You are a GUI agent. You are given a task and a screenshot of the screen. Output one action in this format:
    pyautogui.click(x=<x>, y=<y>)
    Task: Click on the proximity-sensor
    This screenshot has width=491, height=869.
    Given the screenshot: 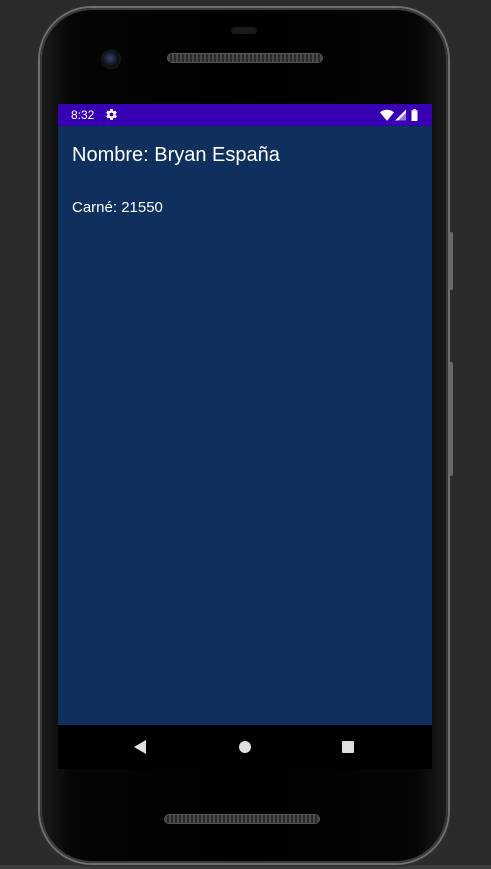 What is the action you would take?
    pyautogui.click(x=244, y=30)
    